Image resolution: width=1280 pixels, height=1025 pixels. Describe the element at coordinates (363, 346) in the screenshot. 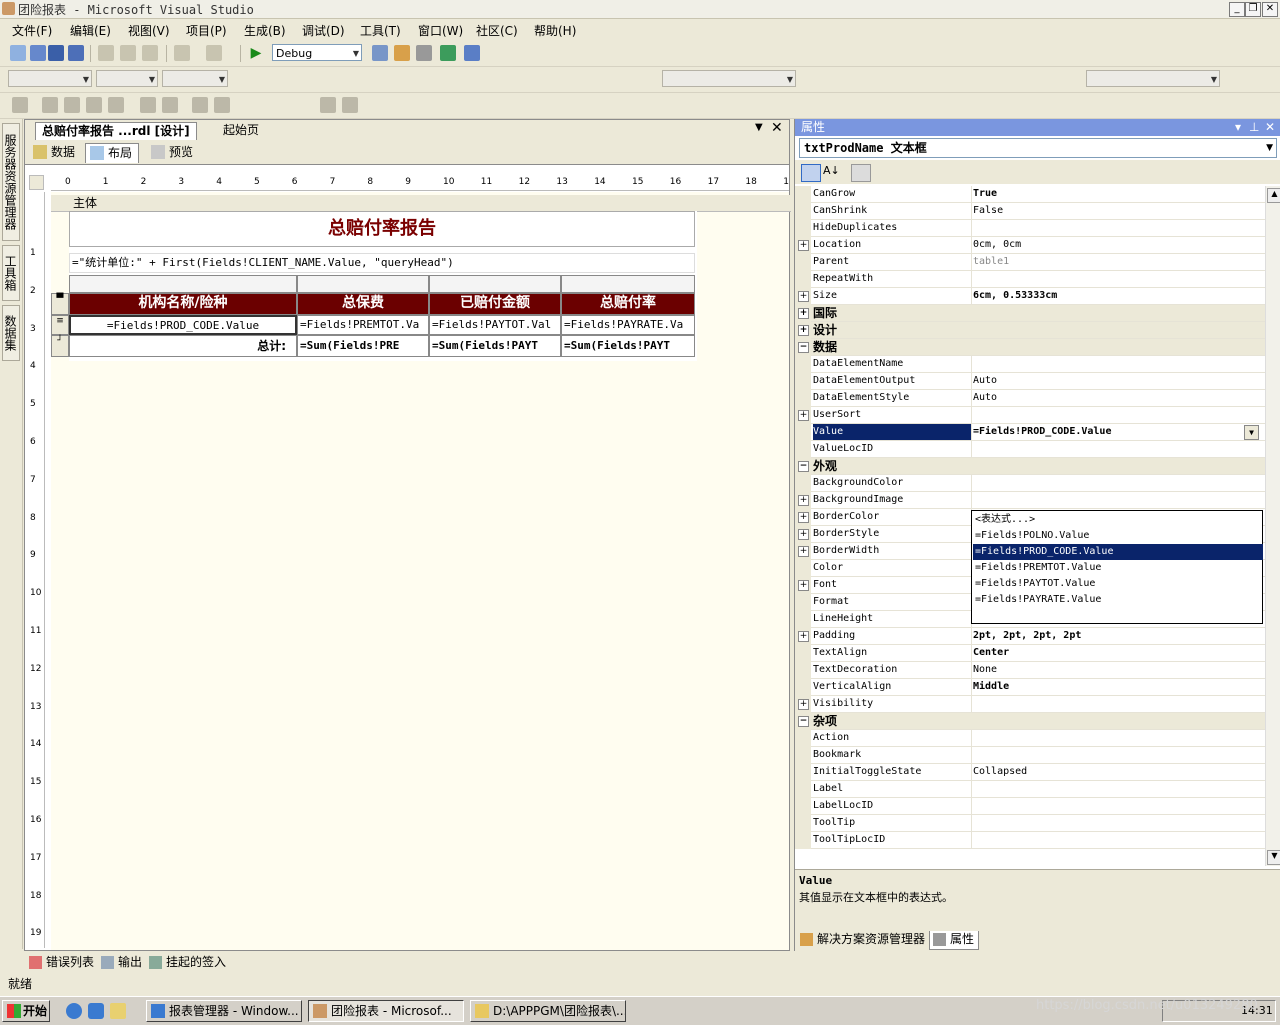

I see `total-cell-premtot: =Sum(Fields!PRE` at that location.